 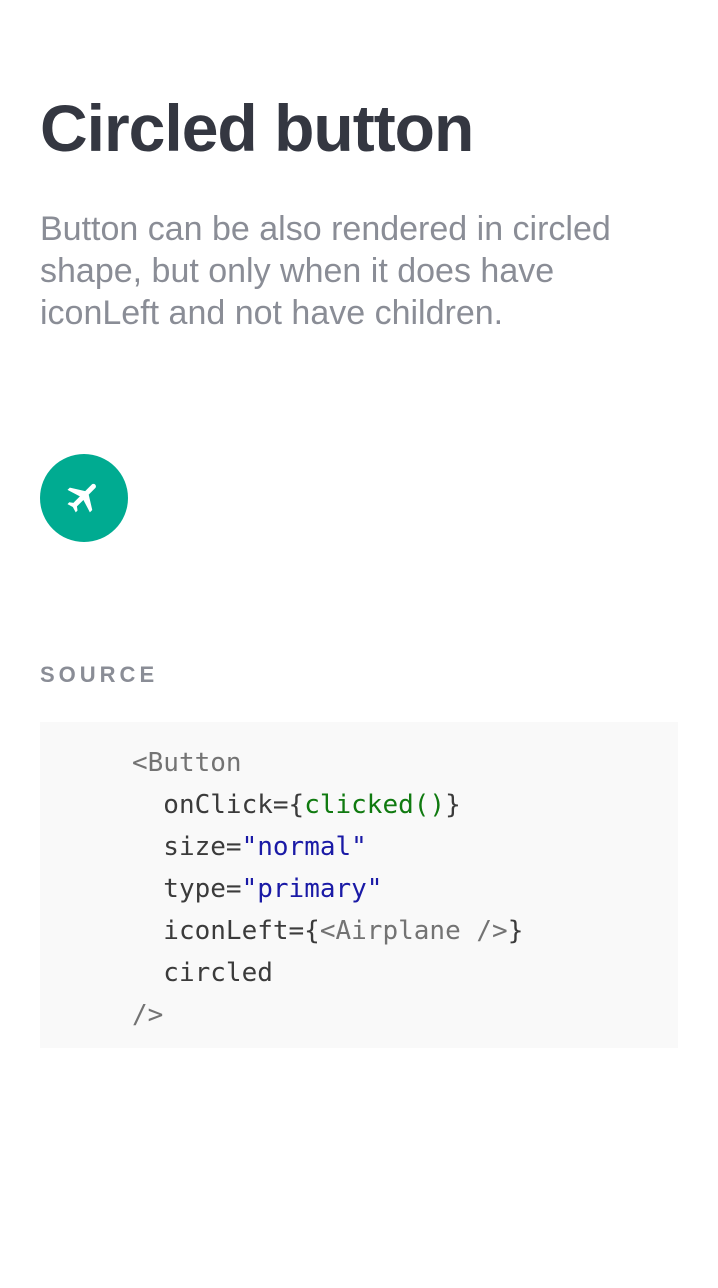 I want to click on code-token: "normal", so click(x=304, y=847).